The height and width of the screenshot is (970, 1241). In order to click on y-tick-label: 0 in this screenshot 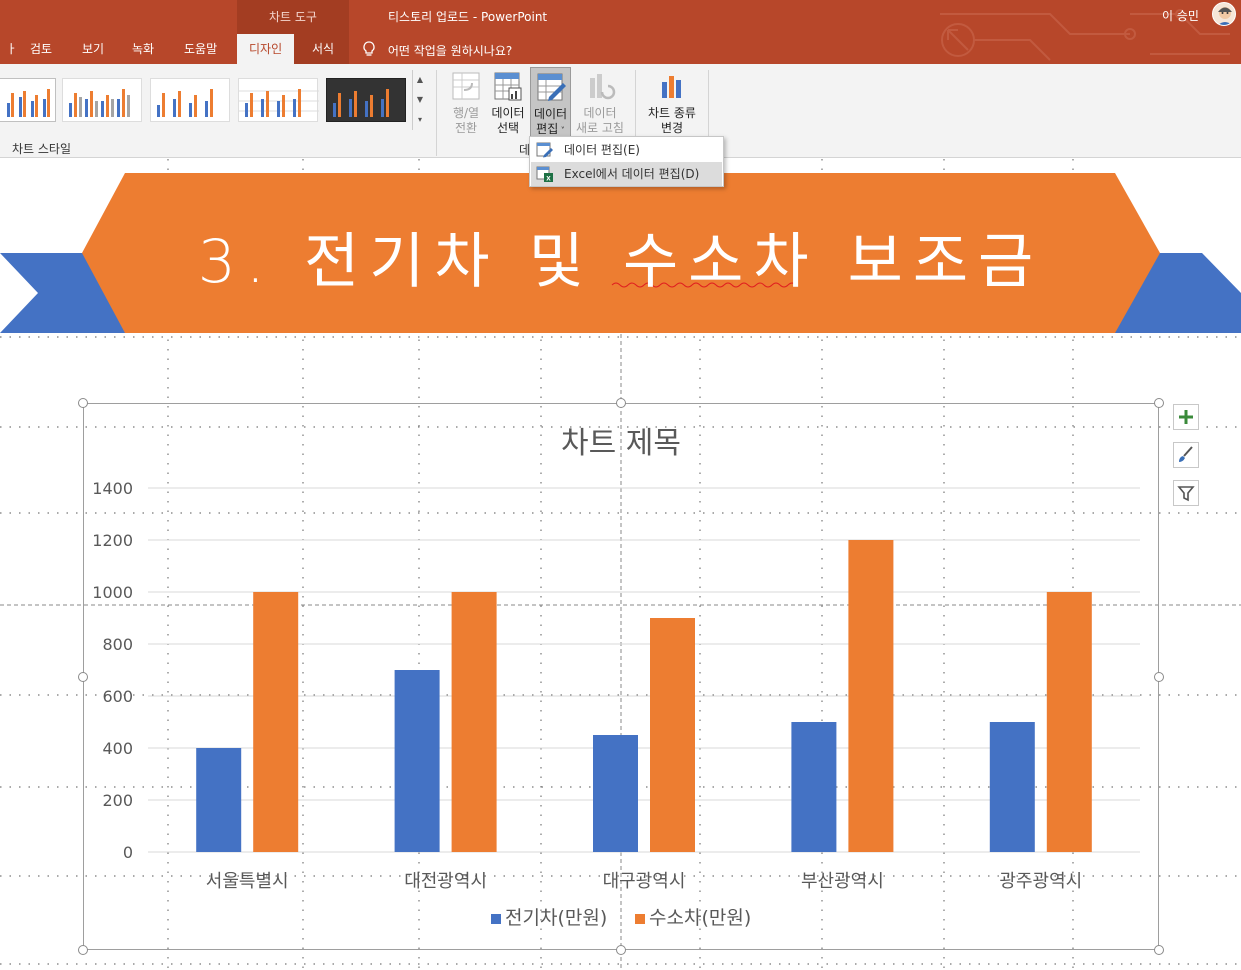, I will do `click(128, 852)`.